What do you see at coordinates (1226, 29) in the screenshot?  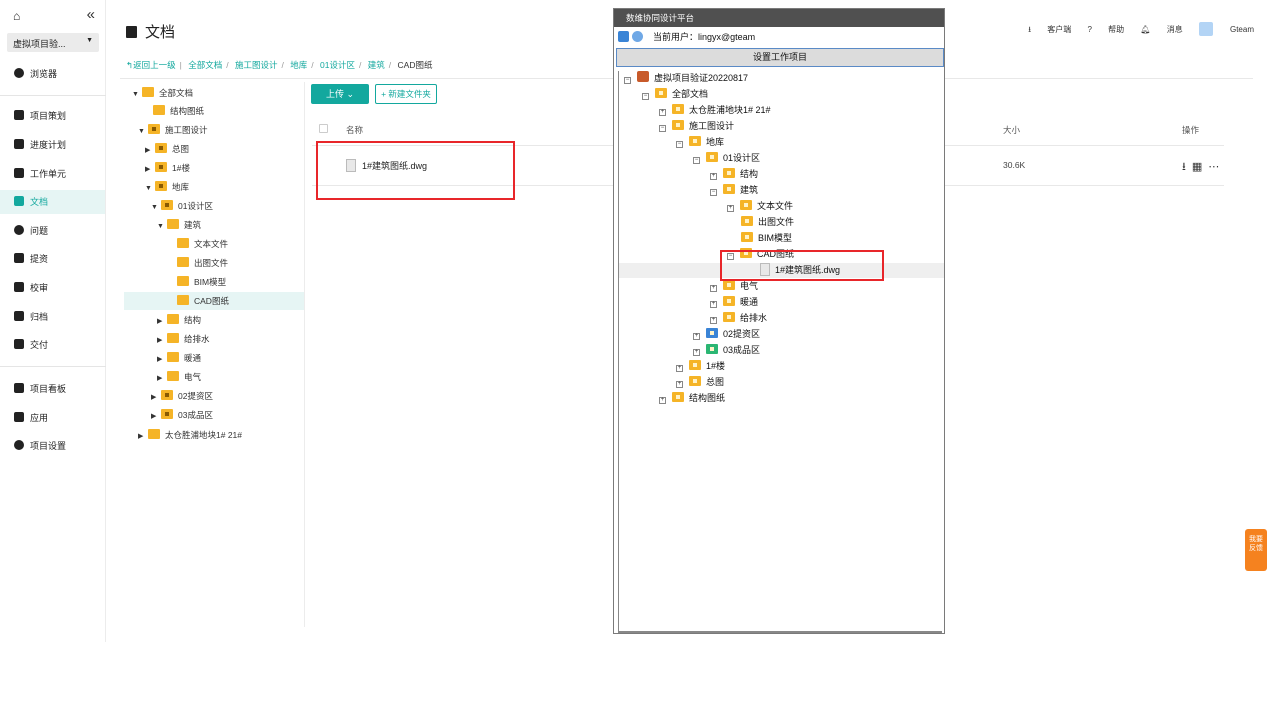 I see `user-menu: Gteam` at bounding box center [1226, 29].